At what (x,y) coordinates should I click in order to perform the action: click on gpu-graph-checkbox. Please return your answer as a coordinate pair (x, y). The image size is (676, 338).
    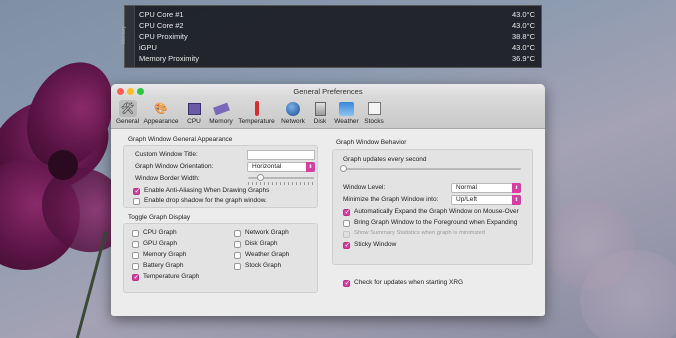
    Looking at the image, I should click on (135, 244).